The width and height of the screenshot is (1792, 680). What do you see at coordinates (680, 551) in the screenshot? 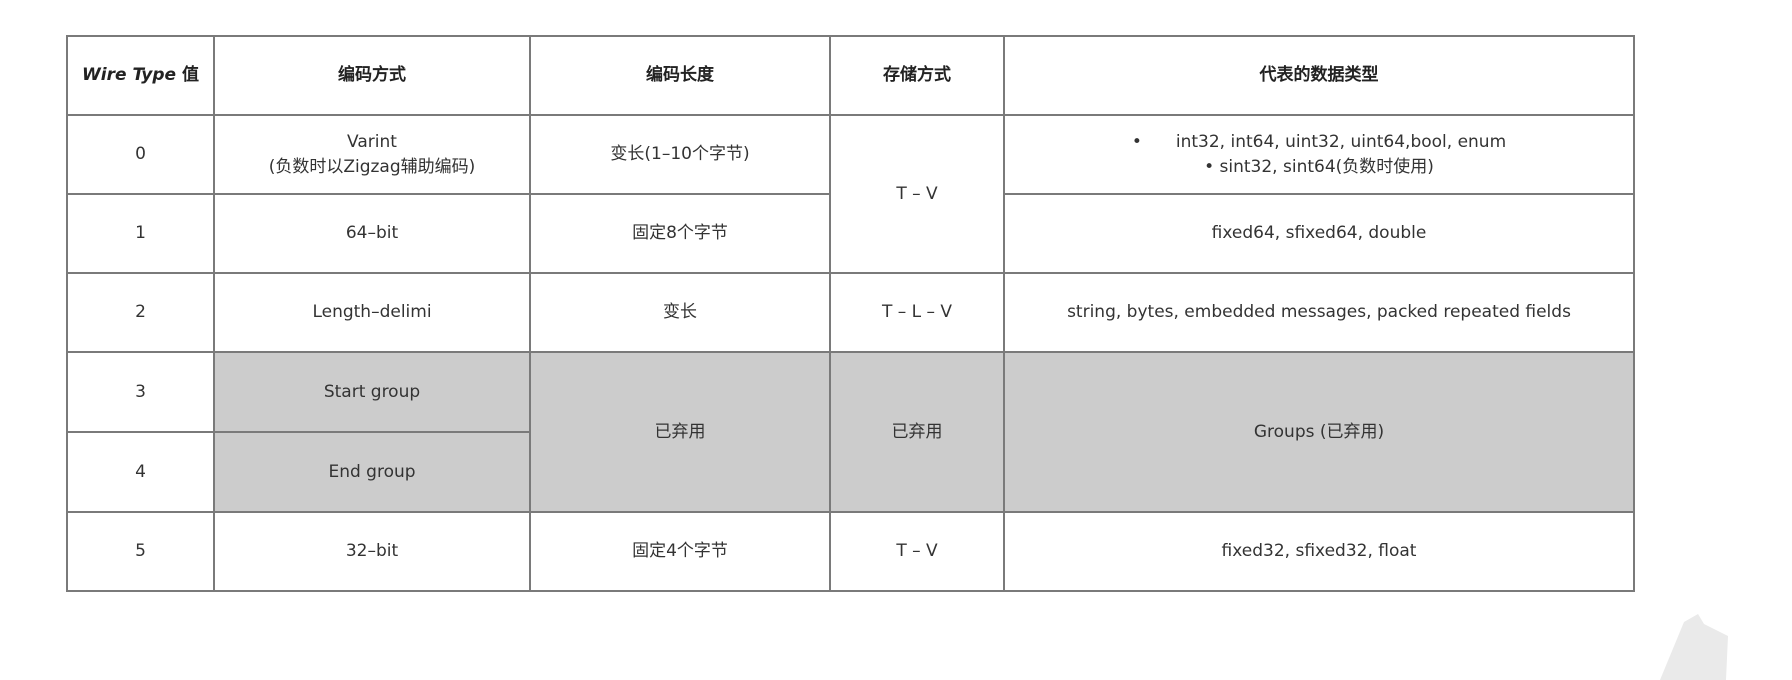
I see `cell-length: 固定4个字节` at bounding box center [680, 551].